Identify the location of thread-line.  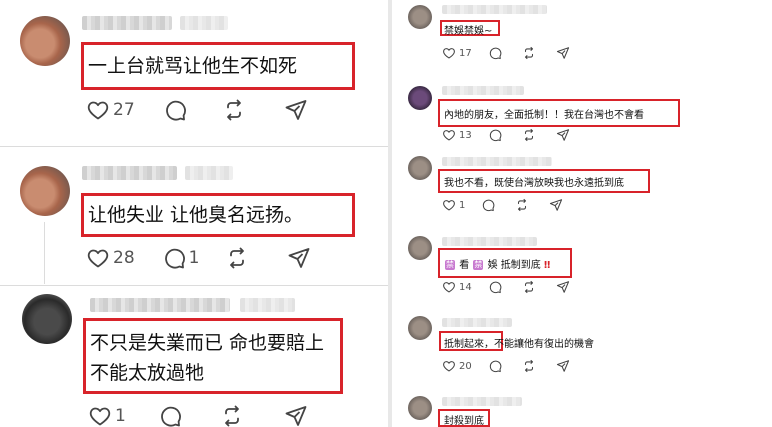
(44, 253).